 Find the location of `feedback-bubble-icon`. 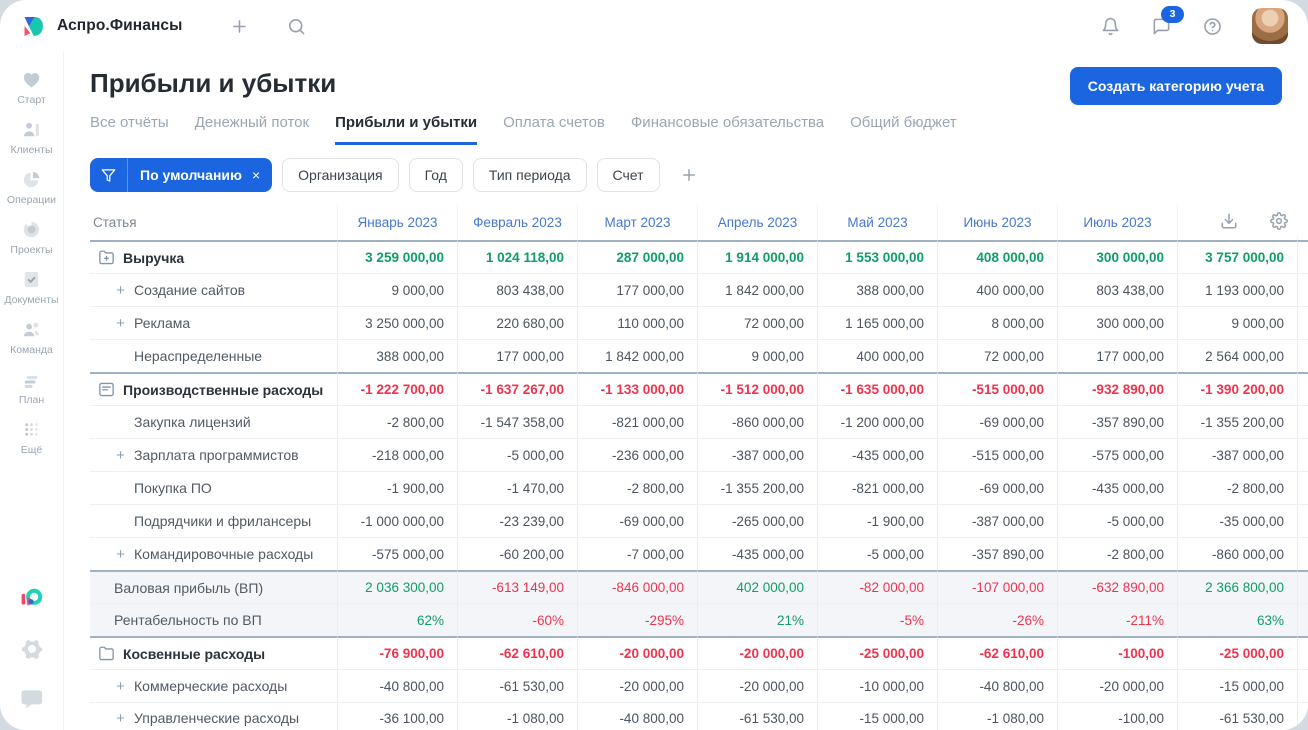

feedback-bubble-icon is located at coordinates (32, 699).